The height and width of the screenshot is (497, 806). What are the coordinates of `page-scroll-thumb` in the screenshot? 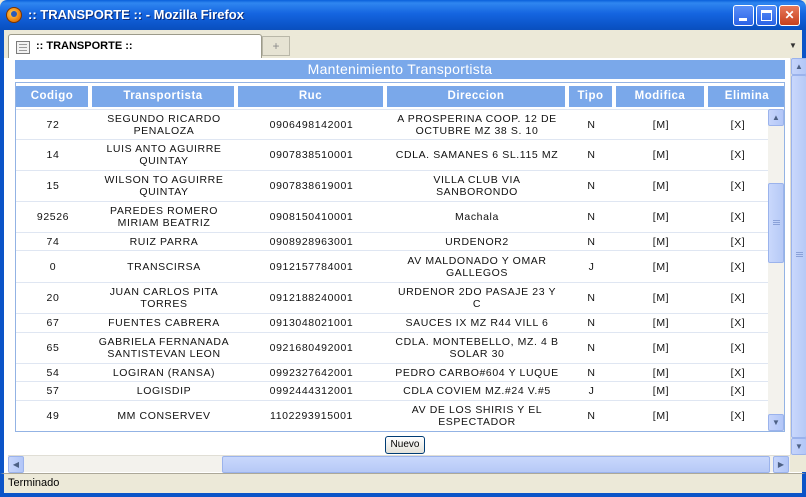 It's located at (798, 256).